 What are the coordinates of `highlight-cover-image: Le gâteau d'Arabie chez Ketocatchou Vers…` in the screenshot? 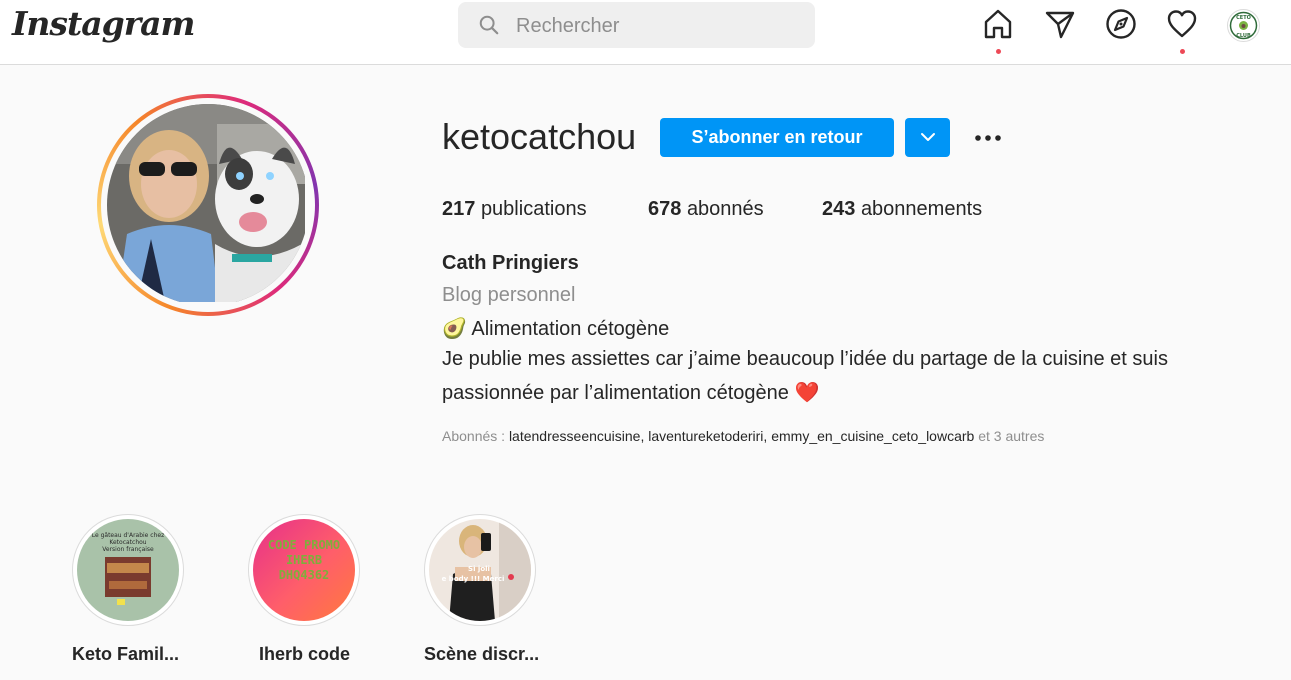 It's located at (128, 570).